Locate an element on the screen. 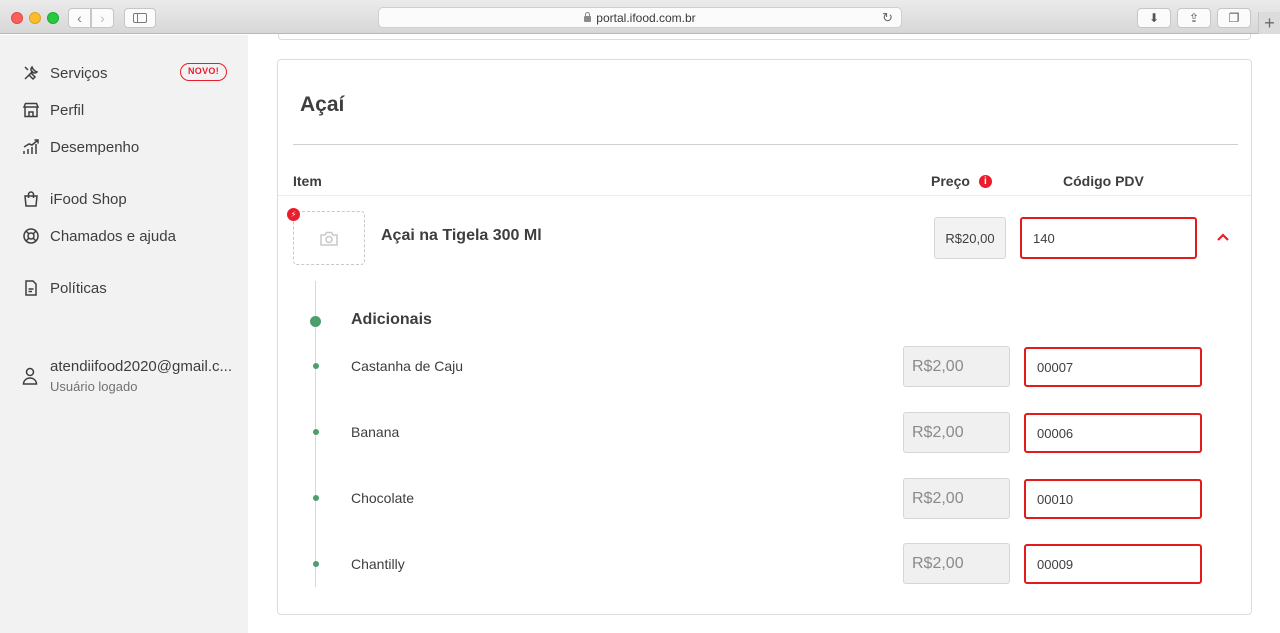 The height and width of the screenshot is (633, 1280). reload-icon: ↻ is located at coordinates (887, 18).